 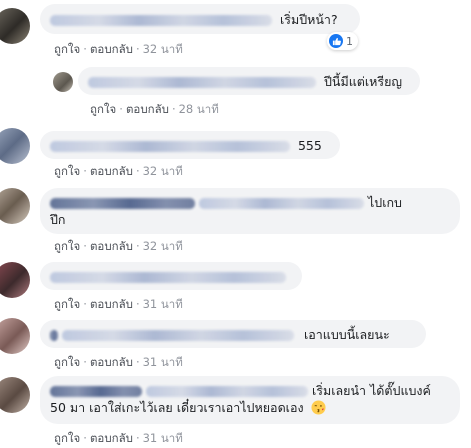 What do you see at coordinates (349, 41) in the screenshot?
I see `reaction-count-value: 1` at bounding box center [349, 41].